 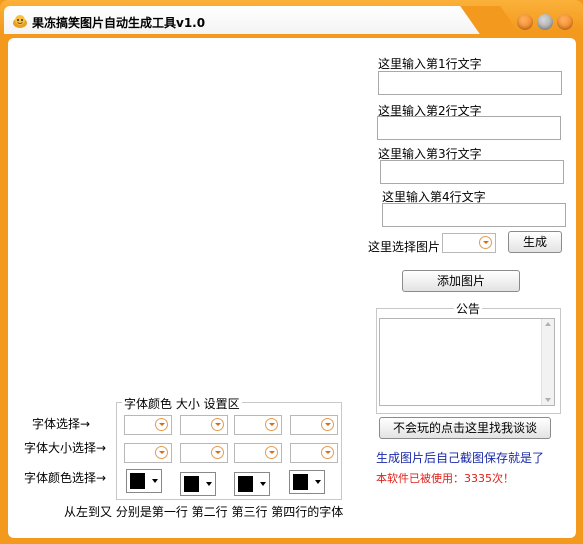 I want to click on add-image-button: 添加图片, so click(x=461, y=281).